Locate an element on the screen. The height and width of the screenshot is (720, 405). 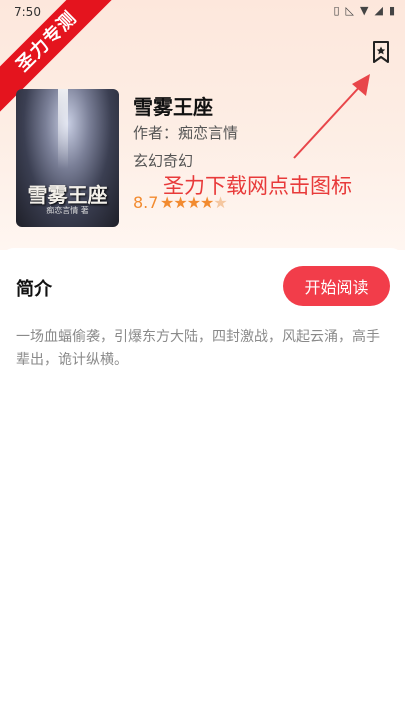
bookmark-button is located at coordinates (381, 52).